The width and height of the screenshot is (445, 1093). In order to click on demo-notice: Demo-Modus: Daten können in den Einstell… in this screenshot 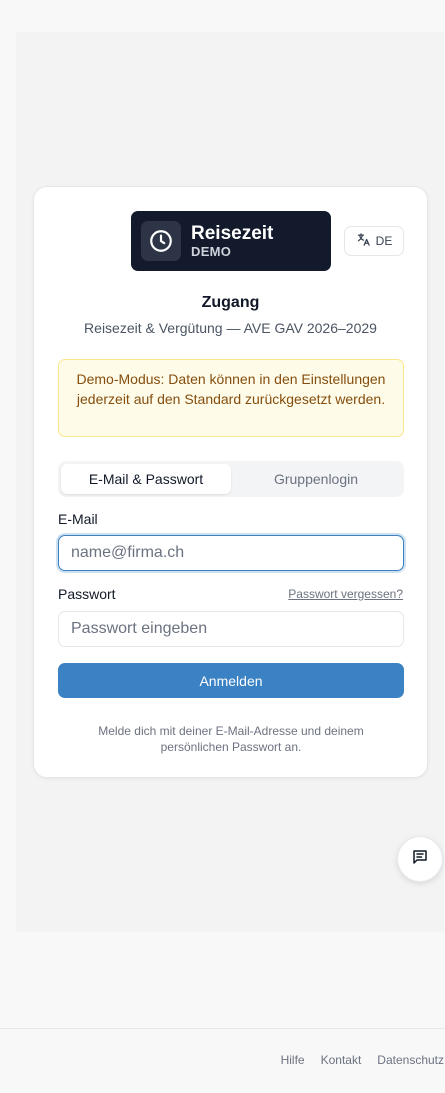, I will do `click(231, 398)`.